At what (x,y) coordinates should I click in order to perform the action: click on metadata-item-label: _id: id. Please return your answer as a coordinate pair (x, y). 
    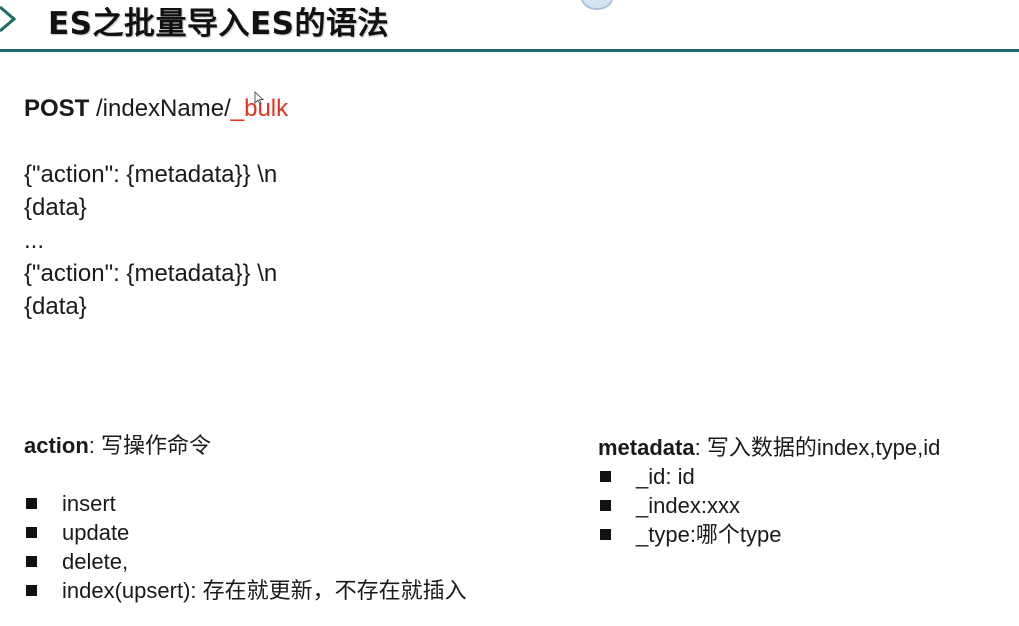
    Looking at the image, I should click on (665, 476).